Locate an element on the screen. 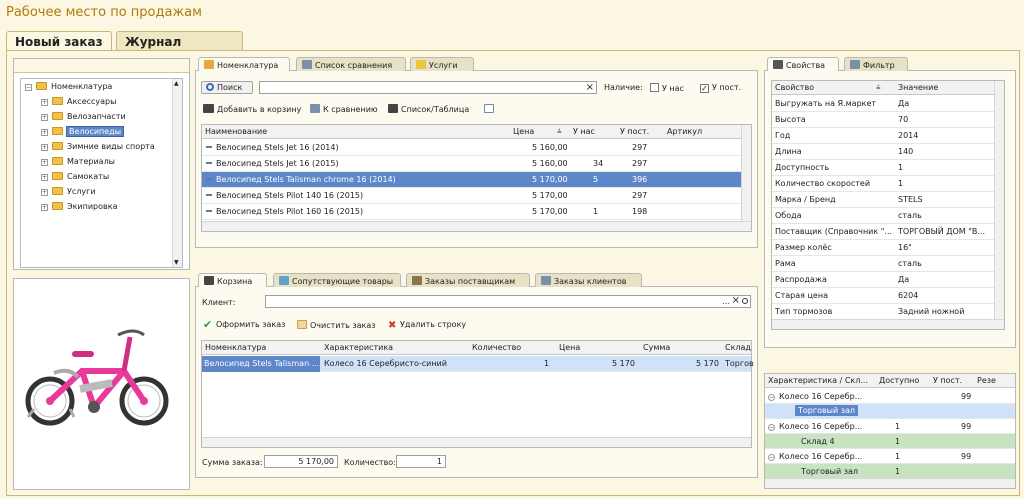 The width and height of the screenshot is (1024, 499). col-qty: Количество is located at coordinates (496, 347).